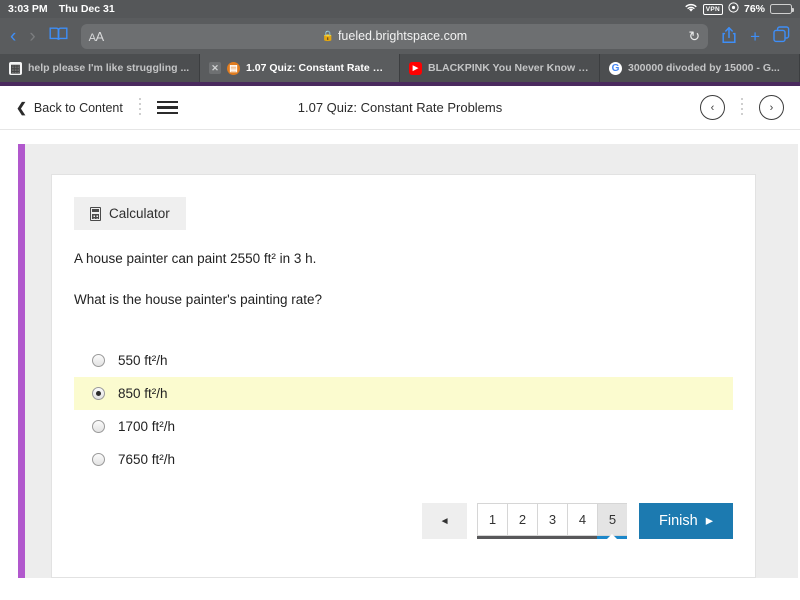 The height and width of the screenshot is (600, 800). What do you see at coordinates (143, 393) in the screenshot?
I see `answer-option-label: 850 ft²/h` at bounding box center [143, 393].